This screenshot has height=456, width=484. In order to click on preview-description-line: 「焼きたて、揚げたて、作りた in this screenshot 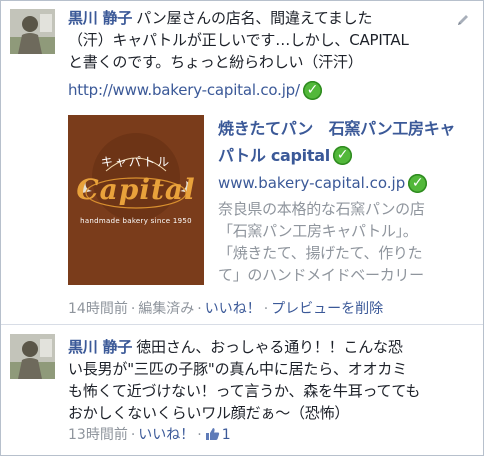, I will do `click(320, 253)`.